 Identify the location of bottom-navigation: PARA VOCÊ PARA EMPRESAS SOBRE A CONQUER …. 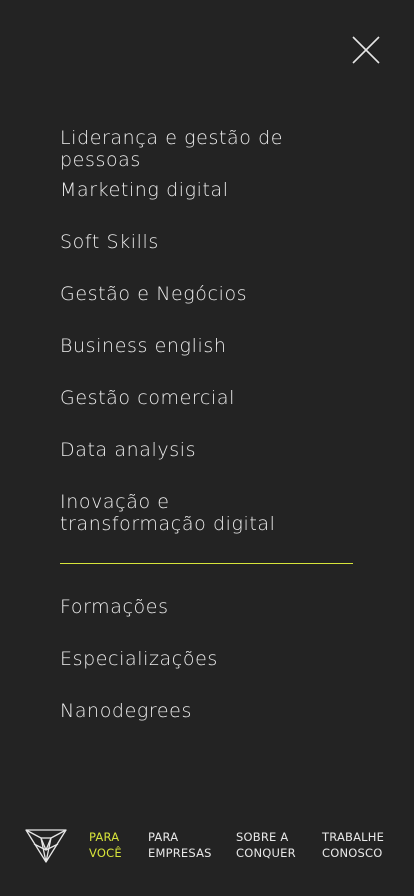
(207, 846).